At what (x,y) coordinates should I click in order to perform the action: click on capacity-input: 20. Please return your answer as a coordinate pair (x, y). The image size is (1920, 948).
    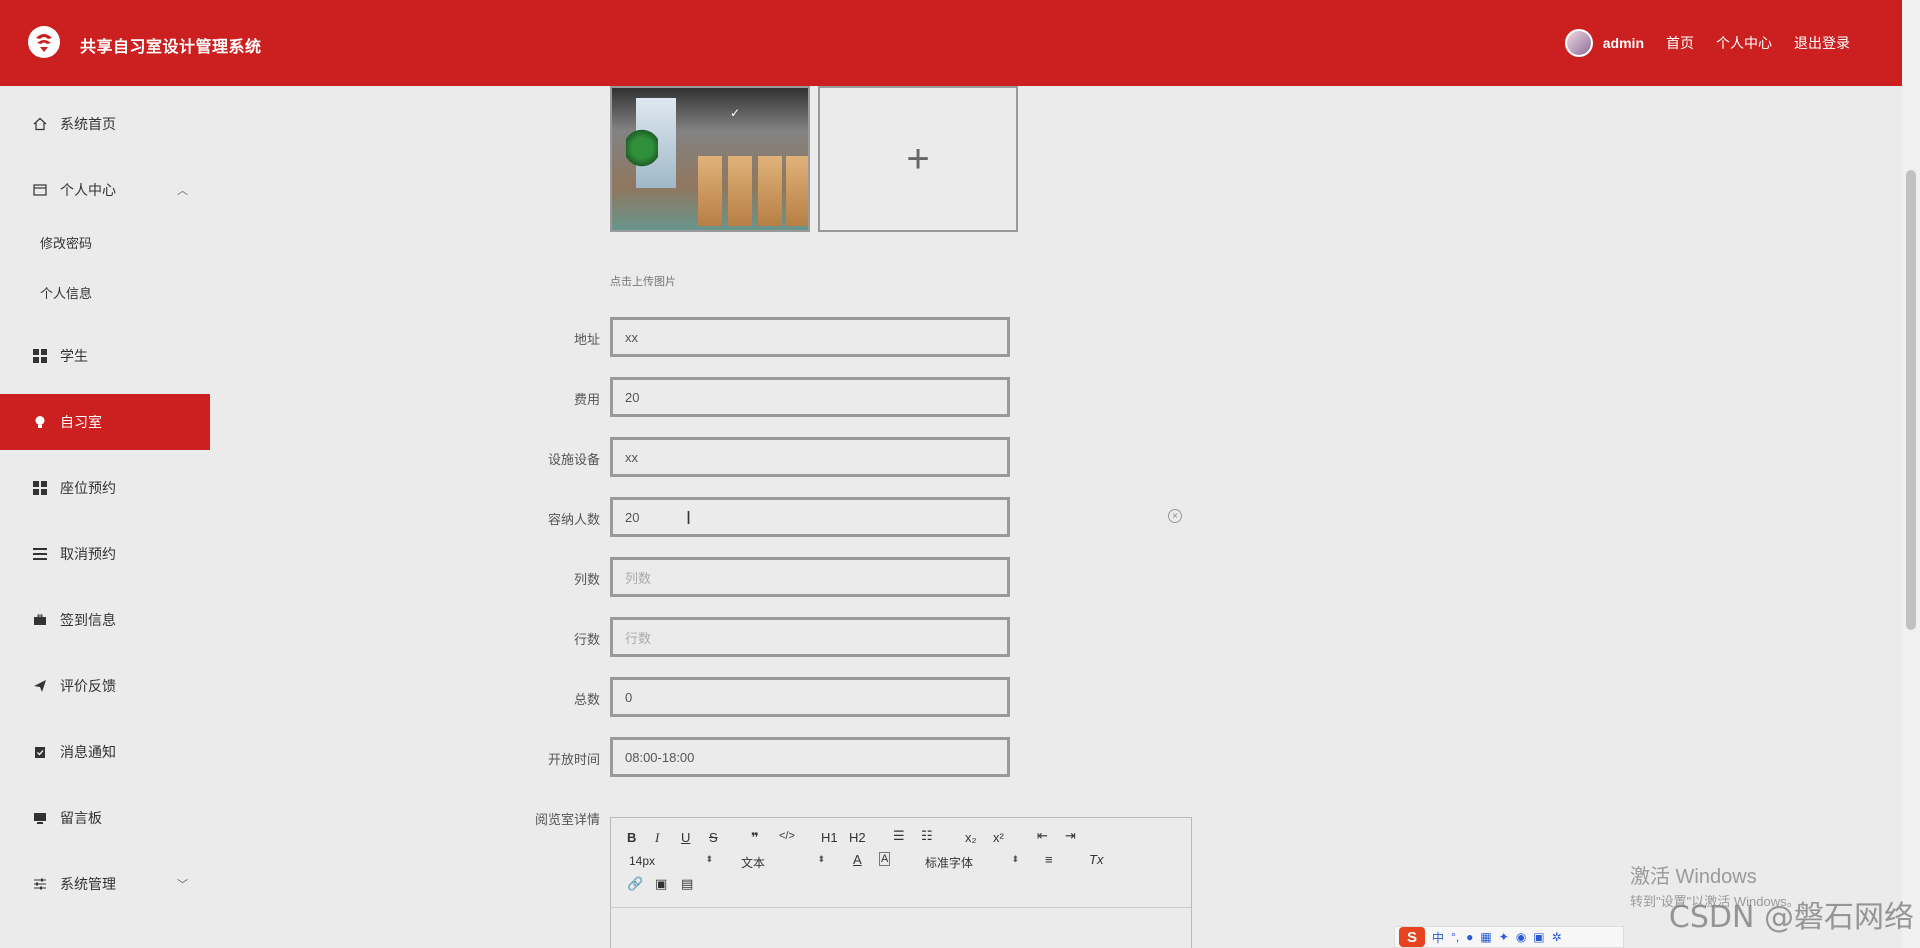
    Looking at the image, I should click on (810, 517).